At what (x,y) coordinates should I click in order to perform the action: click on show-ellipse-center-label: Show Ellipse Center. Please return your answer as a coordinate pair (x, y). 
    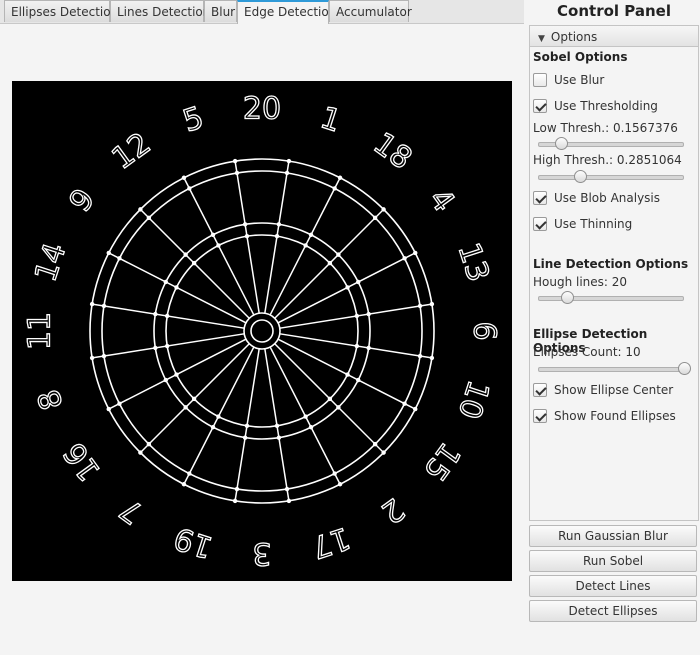
    Looking at the image, I should click on (614, 390).